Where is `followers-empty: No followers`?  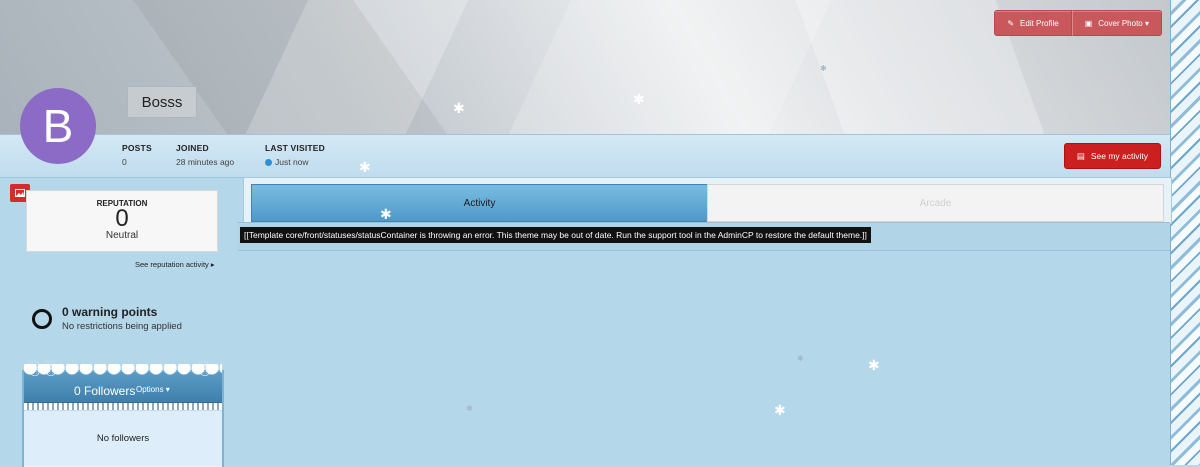
followers-empty: No followers is located at coordinates (123, 438).